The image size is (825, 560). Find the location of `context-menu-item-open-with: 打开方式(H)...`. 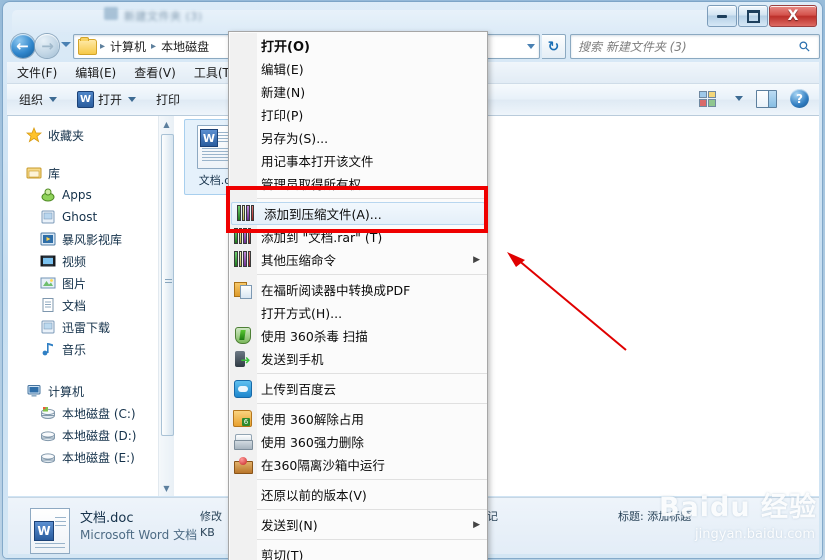

context-menu-item-open-with: 打开方式(H)... is located at coordinates (358, 312).